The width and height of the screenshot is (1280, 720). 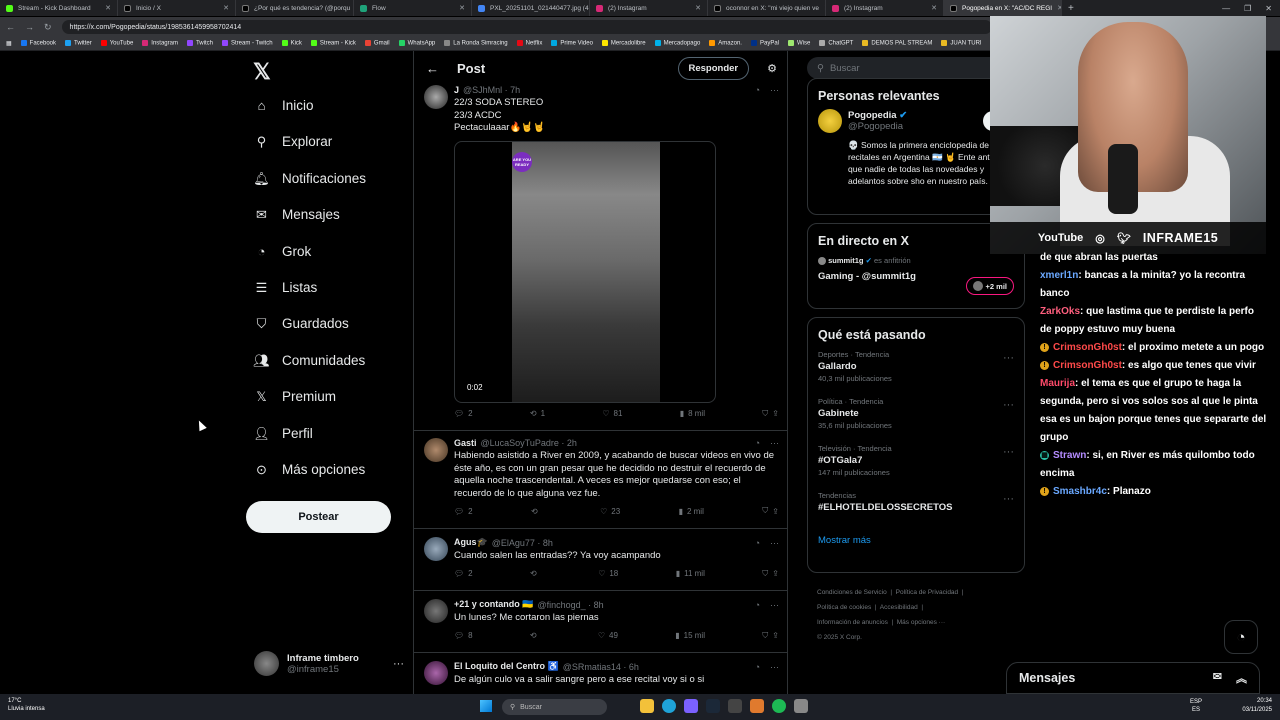 I want to click on nav-item-premium: 𝕏 Premium, so click(x=295, y=397).